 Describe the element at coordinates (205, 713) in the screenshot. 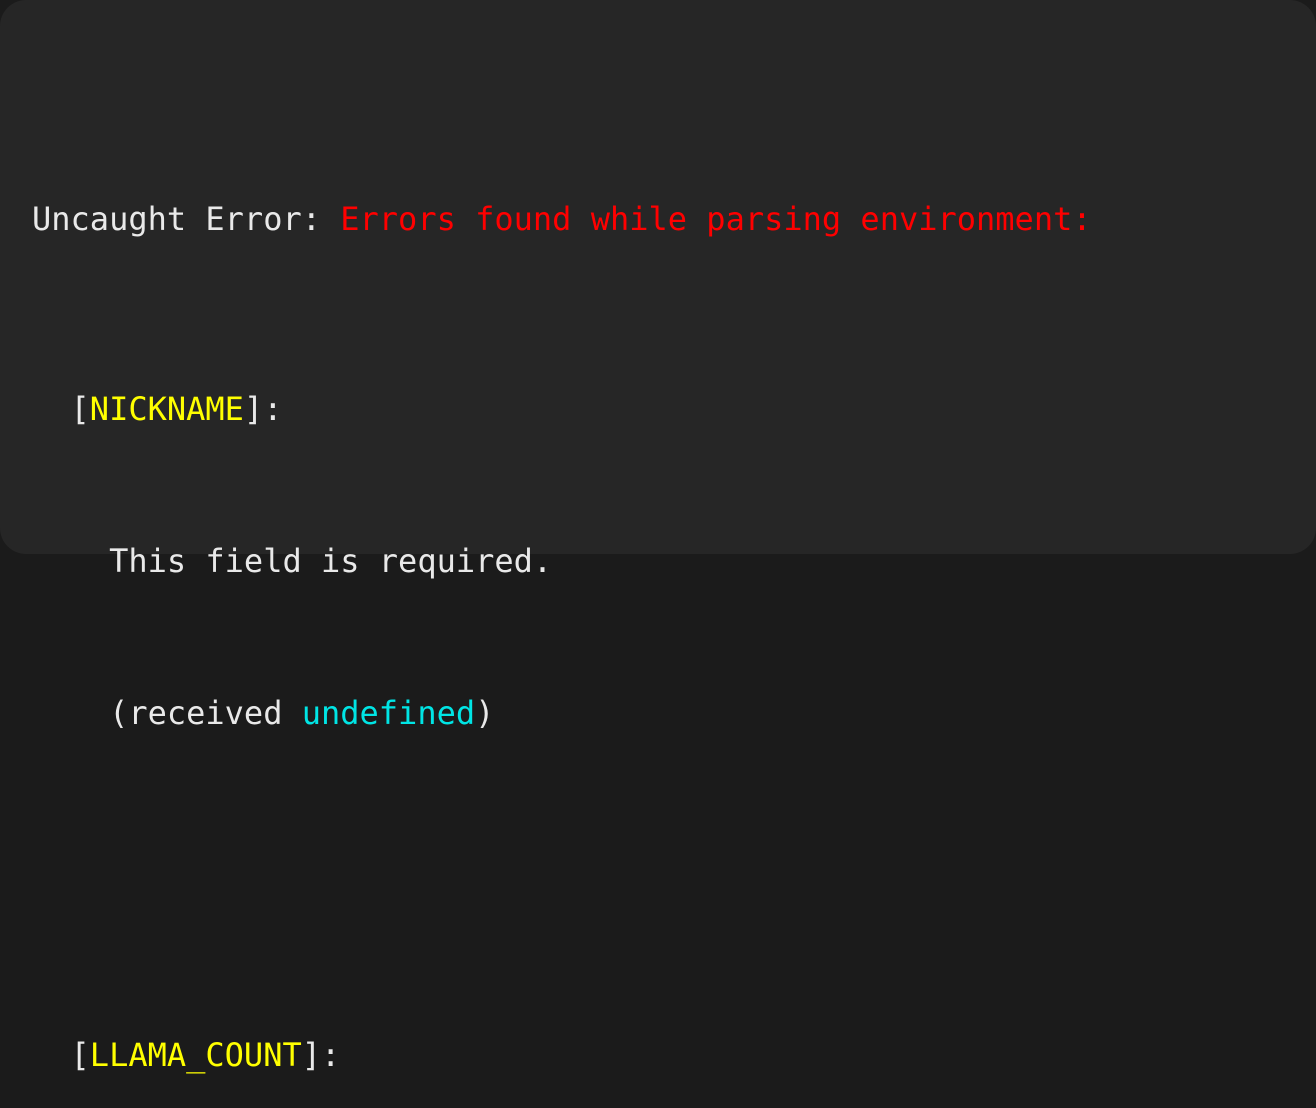

I see `received-prefix: (received` at that location.